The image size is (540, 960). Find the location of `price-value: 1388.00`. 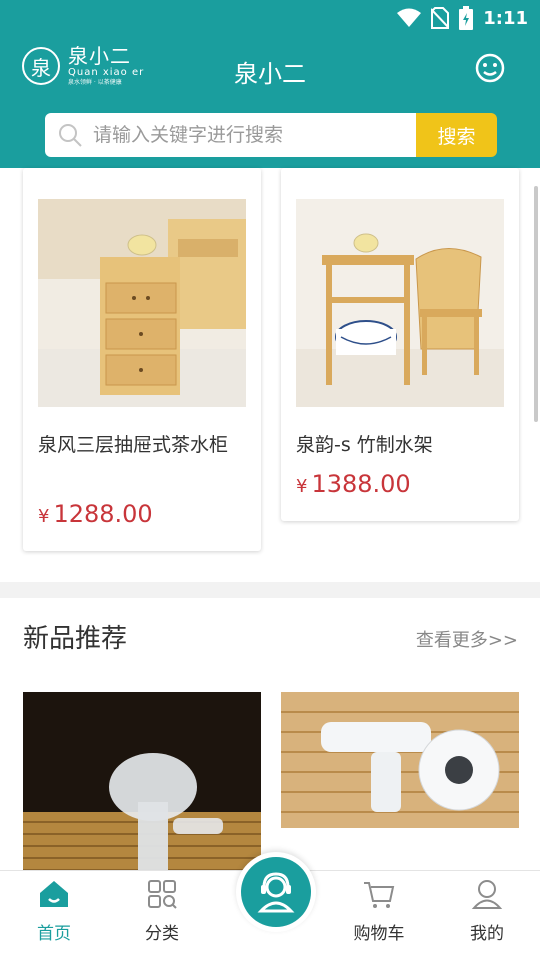

price-value: 1388.00 is located at coordinates (361, 484).